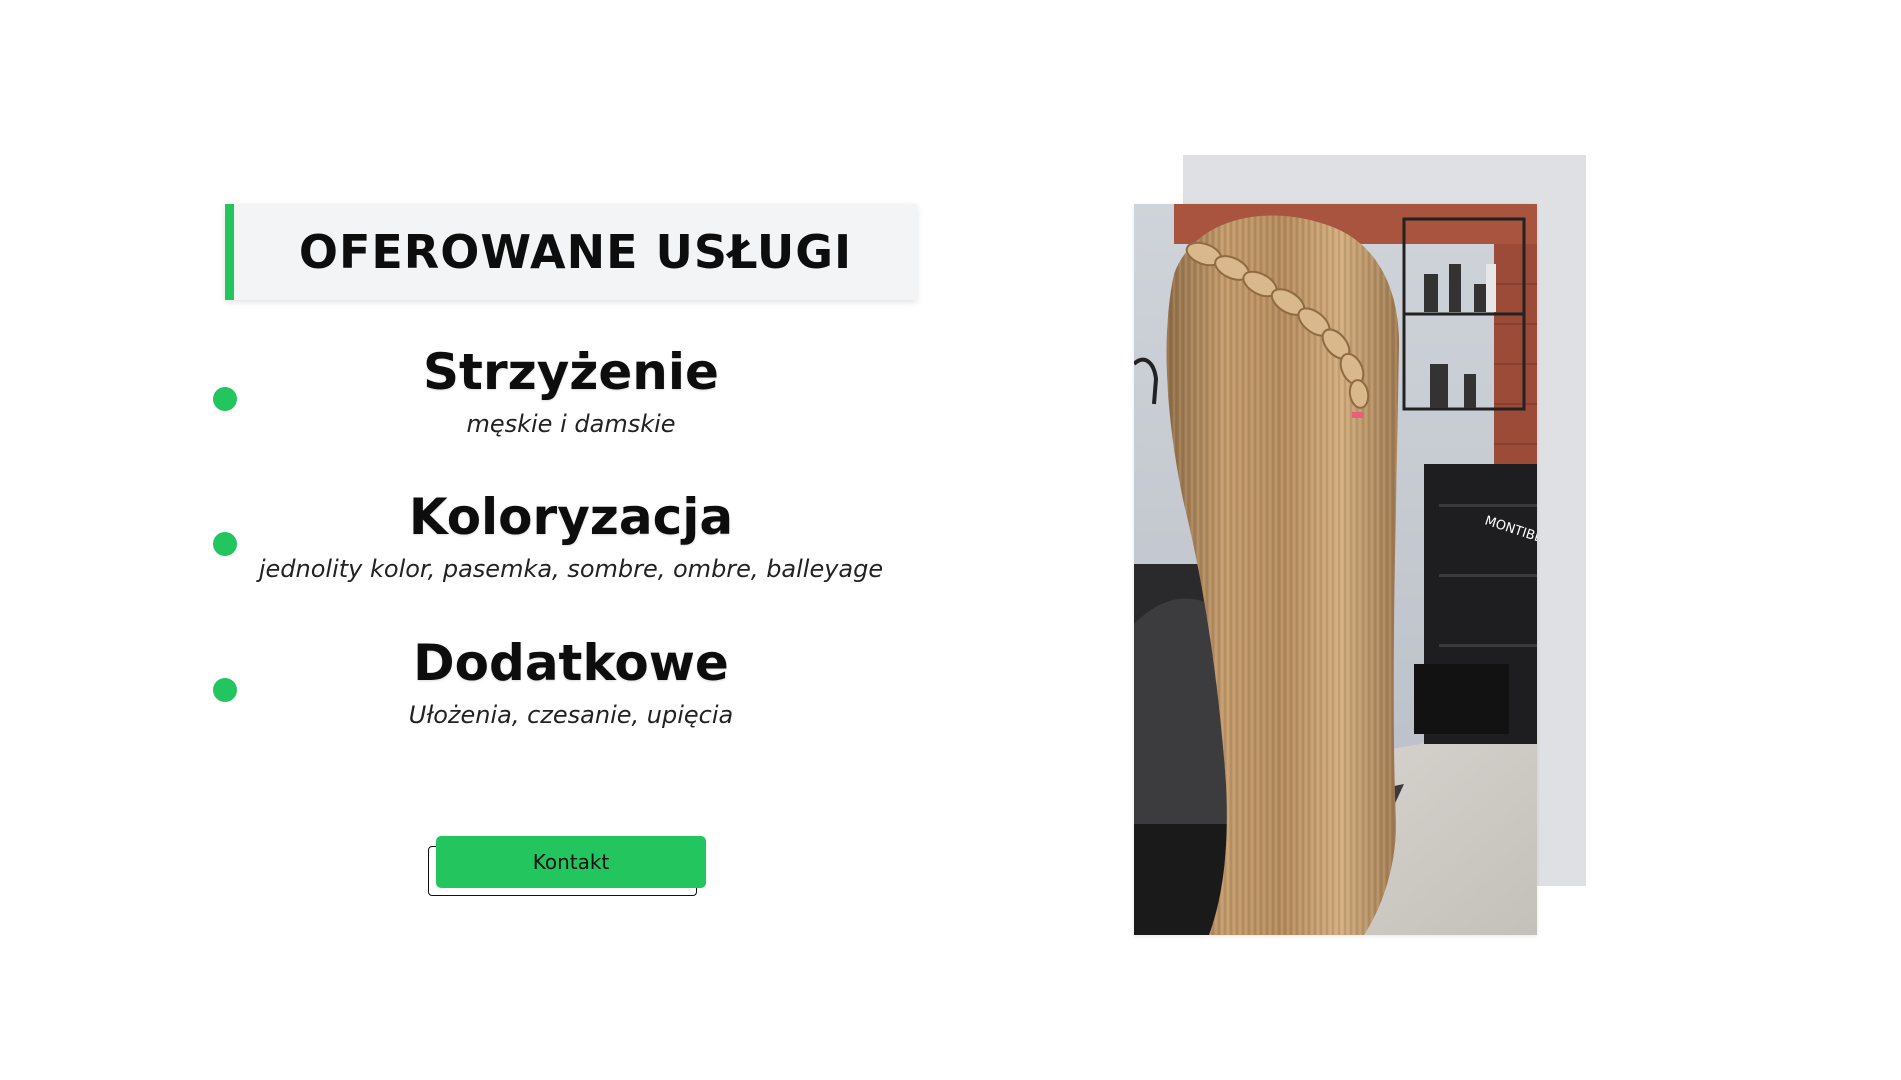 This screenshot has width=1901, height=1080. I want to click on services-heading: OFEROWANE USŁUGI, so click(575, 252).